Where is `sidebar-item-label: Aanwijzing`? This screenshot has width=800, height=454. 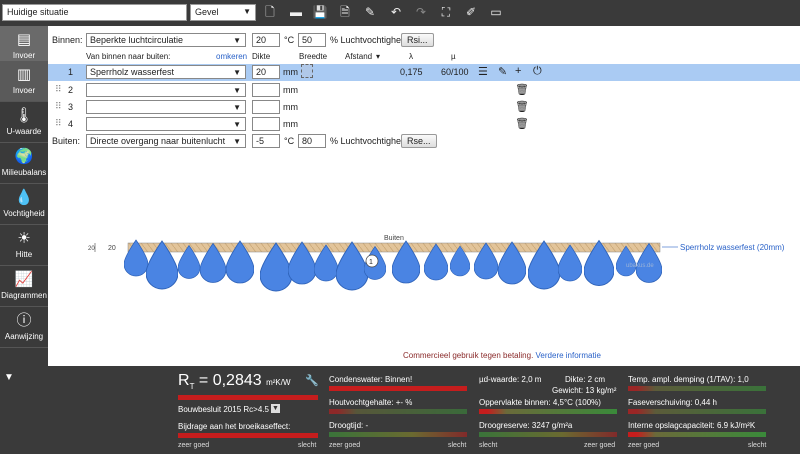
sidebar-item-label: Aanwijzing is located at coordinates (24, 336).